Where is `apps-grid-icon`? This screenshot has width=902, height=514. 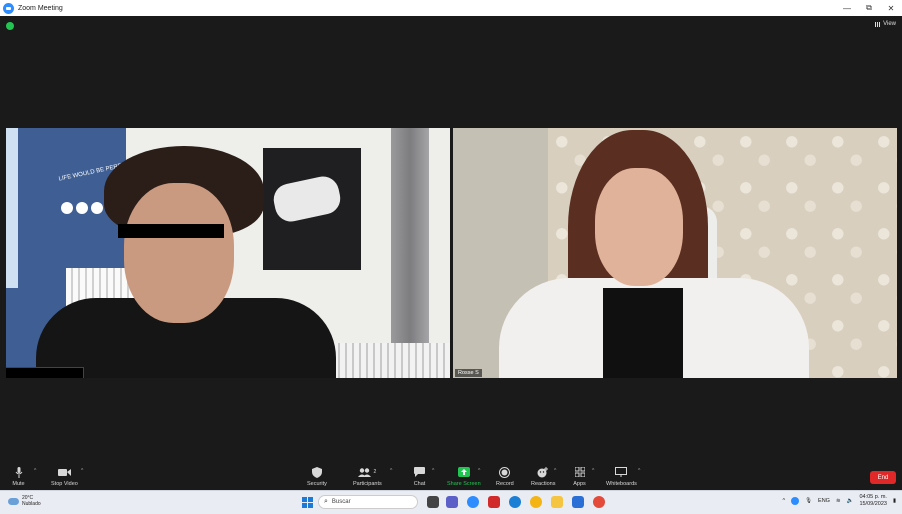 apps-grid-icon is located at coordinates (579, 472).